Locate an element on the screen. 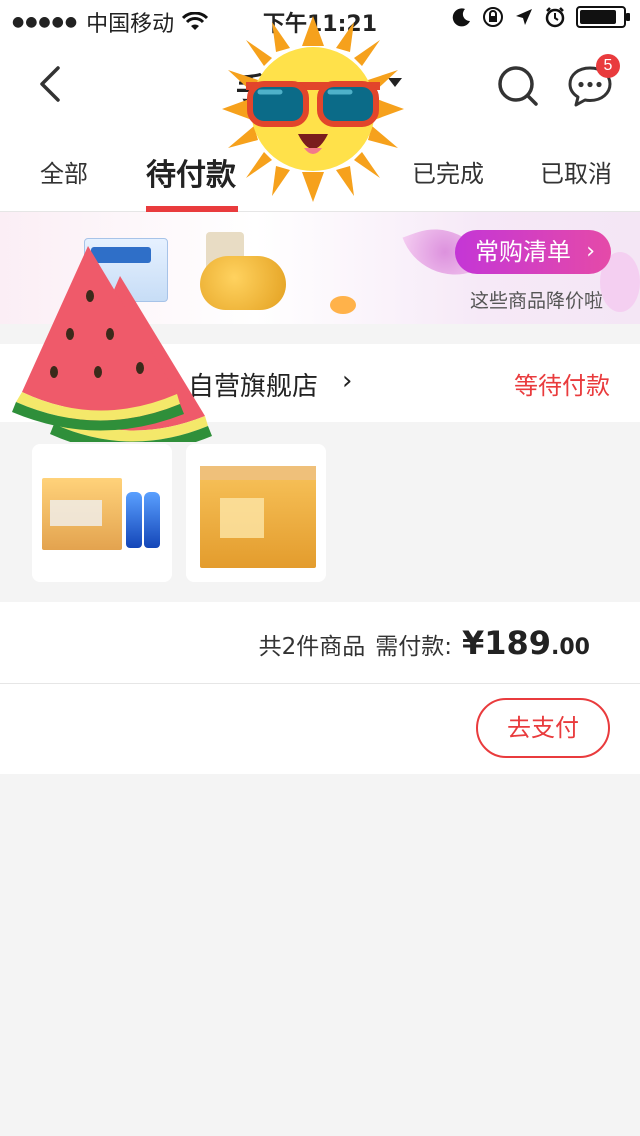  need-pay-label: 需付款: is located at coordinates (413, 647).